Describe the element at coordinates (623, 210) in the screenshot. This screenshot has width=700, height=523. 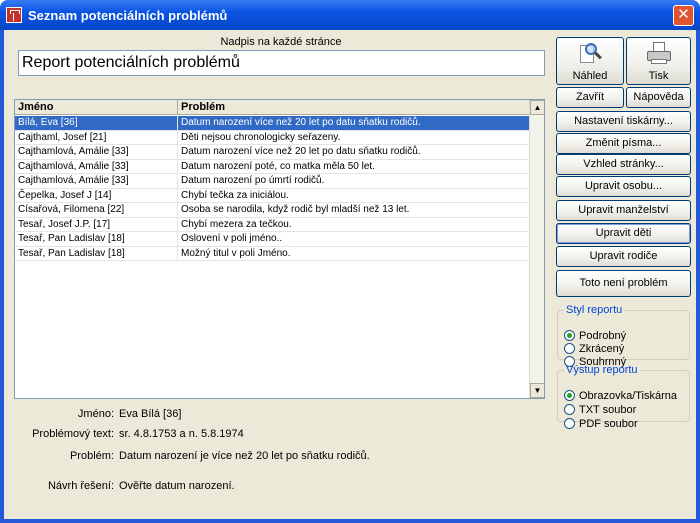
I see `edit-marriage-button: Upravit manželství` at that location.